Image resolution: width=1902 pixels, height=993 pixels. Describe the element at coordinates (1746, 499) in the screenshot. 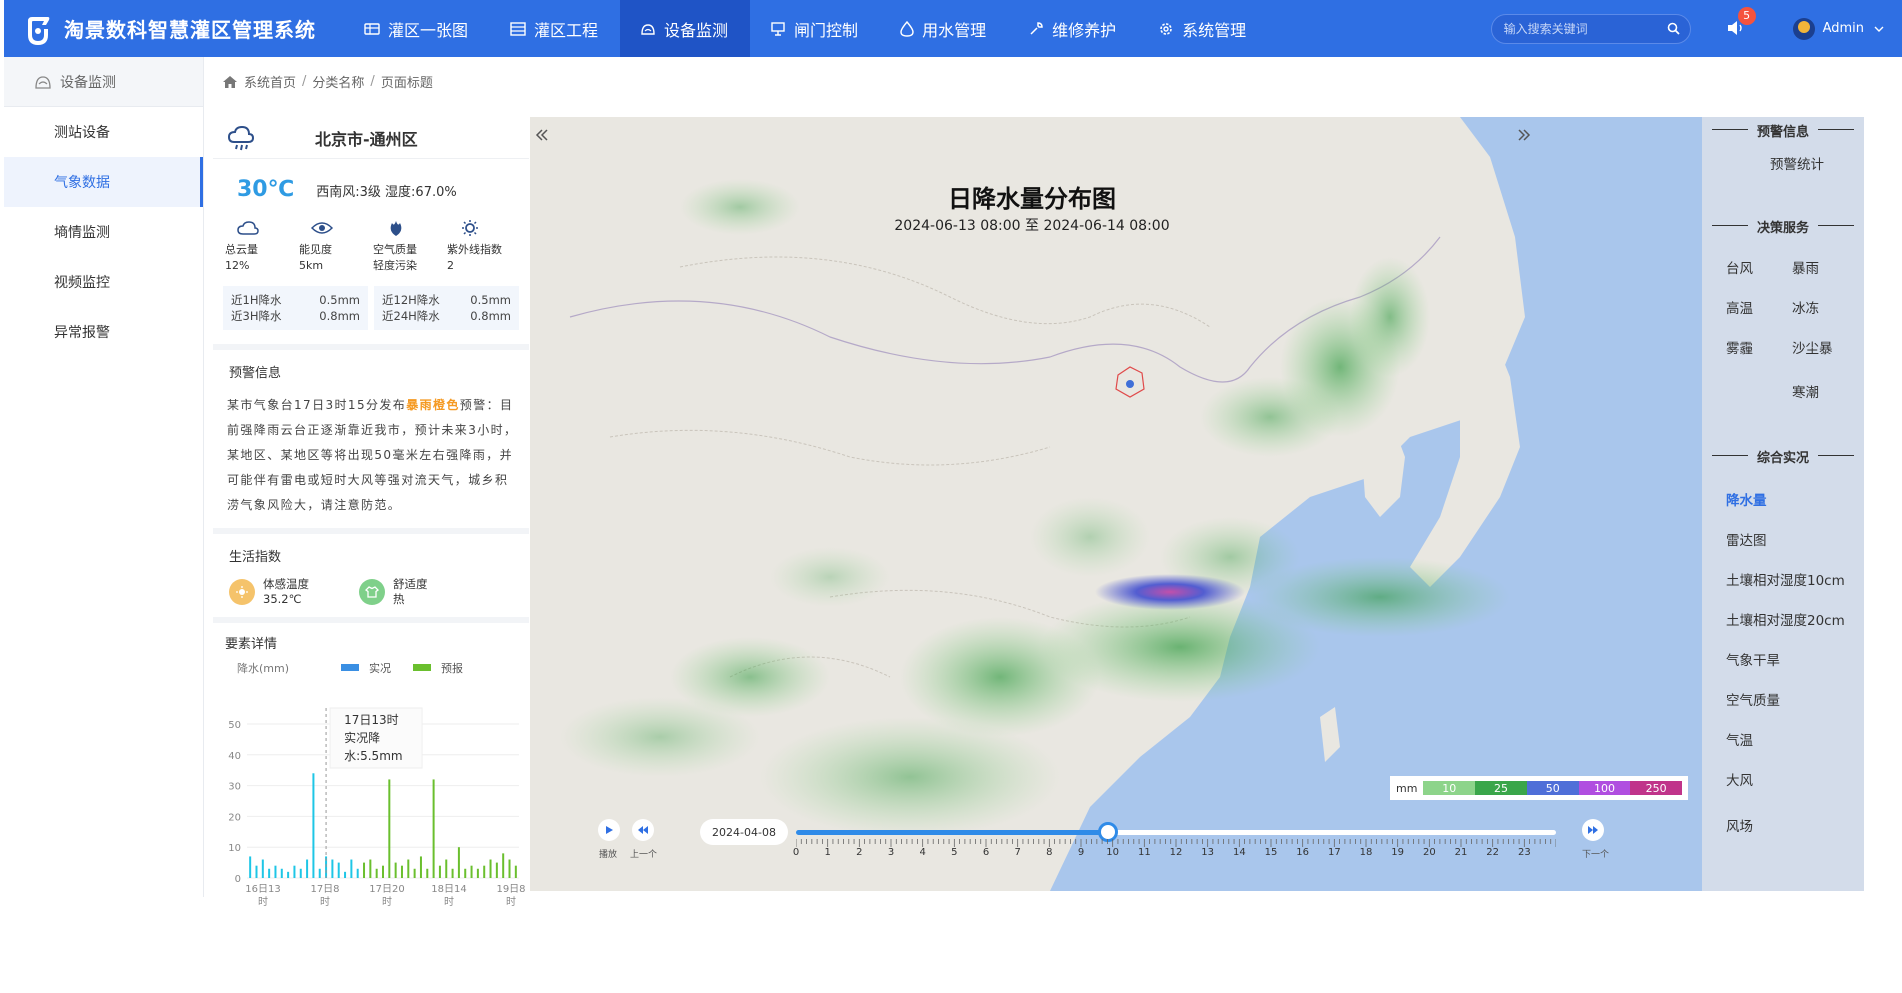

I see `menu-precipitation: 降水量` at that location.